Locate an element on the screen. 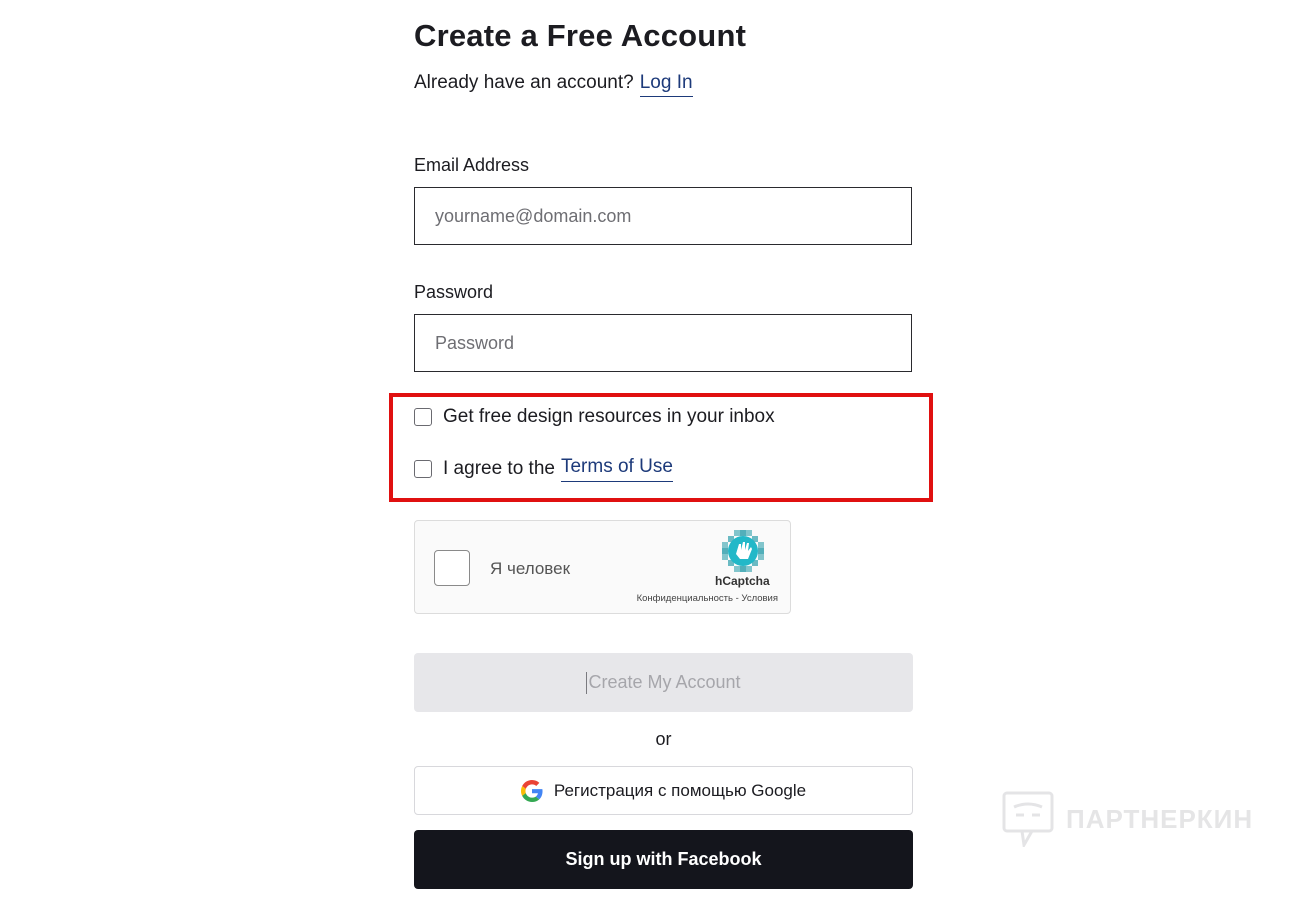 Image resolution: width=1314 pixels, height=900 pixels. captcha-links: Конфиденциальность - Условия is located at coordinates (707, 598).